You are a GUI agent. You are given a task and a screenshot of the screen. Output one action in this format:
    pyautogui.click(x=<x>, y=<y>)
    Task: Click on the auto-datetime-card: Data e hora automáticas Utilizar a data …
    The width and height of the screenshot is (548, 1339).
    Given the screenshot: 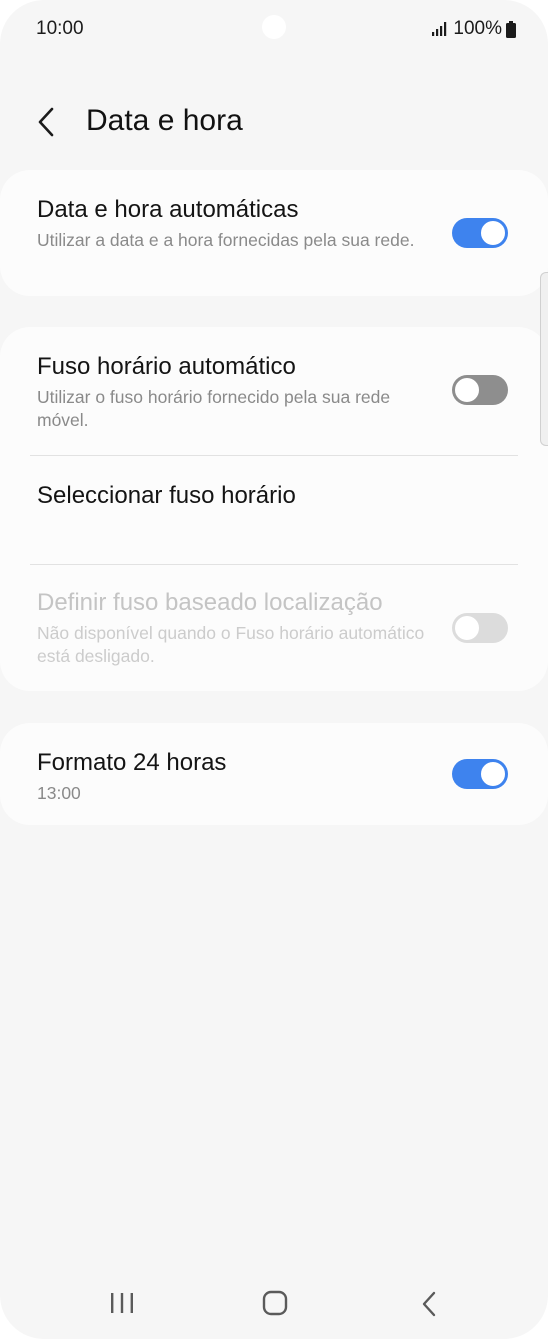 What is the action you would take?
    pyautogui.click(x=274, y=233)
    